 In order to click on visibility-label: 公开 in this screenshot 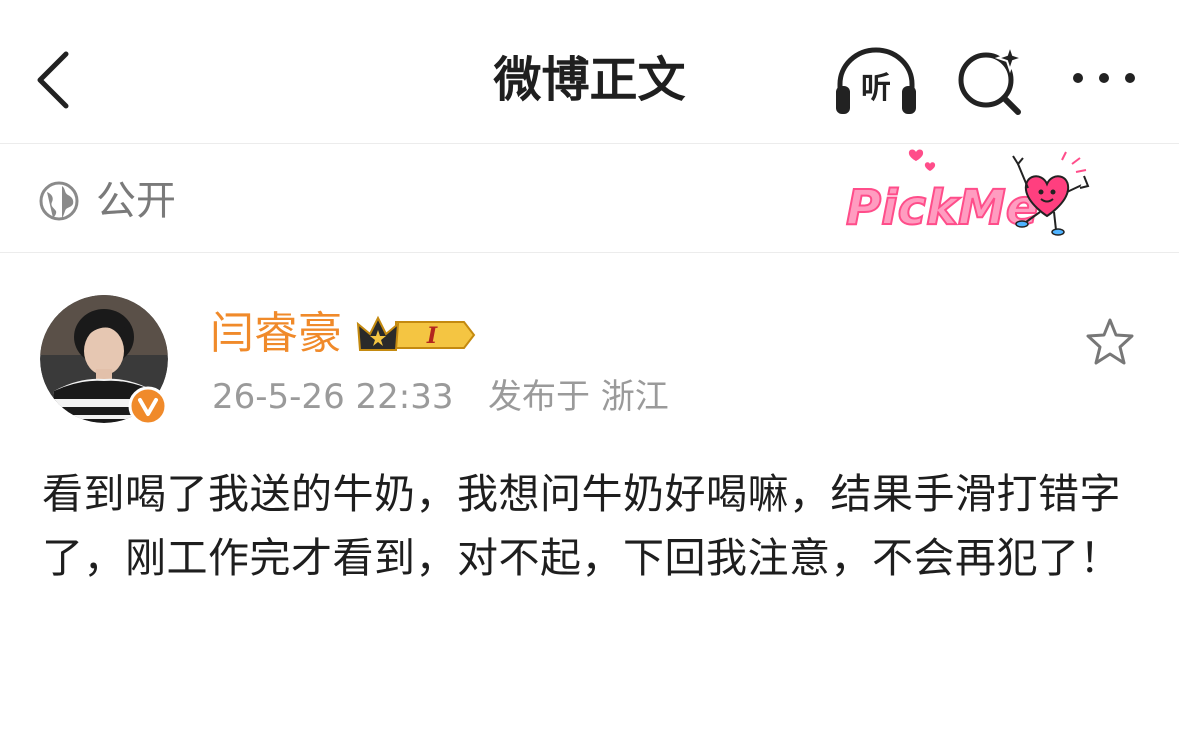, I will do `click(136, 201)`.